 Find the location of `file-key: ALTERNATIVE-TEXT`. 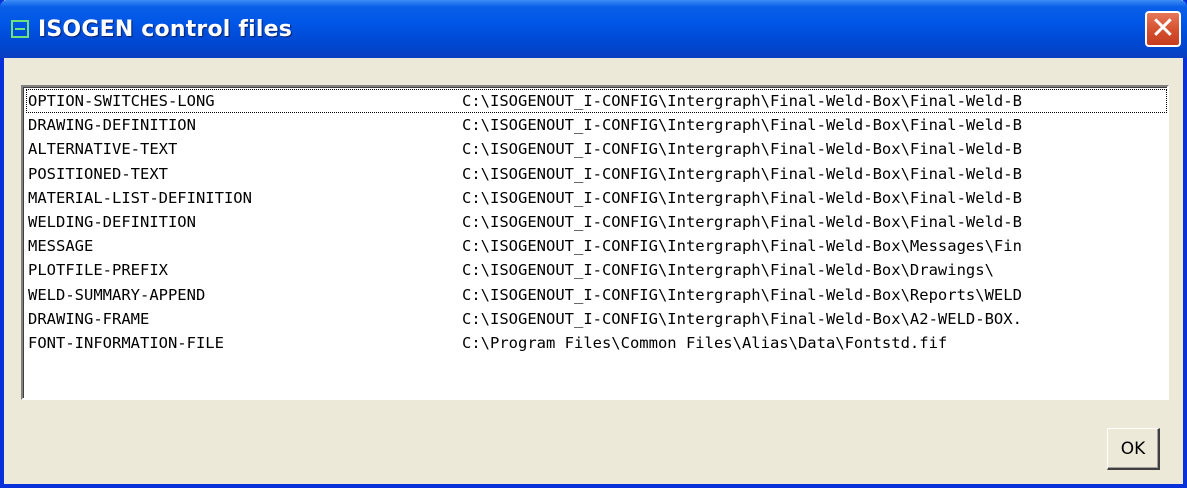

file-key: ALTERNATIVE-TEXT is located at coordinates (103, 149).